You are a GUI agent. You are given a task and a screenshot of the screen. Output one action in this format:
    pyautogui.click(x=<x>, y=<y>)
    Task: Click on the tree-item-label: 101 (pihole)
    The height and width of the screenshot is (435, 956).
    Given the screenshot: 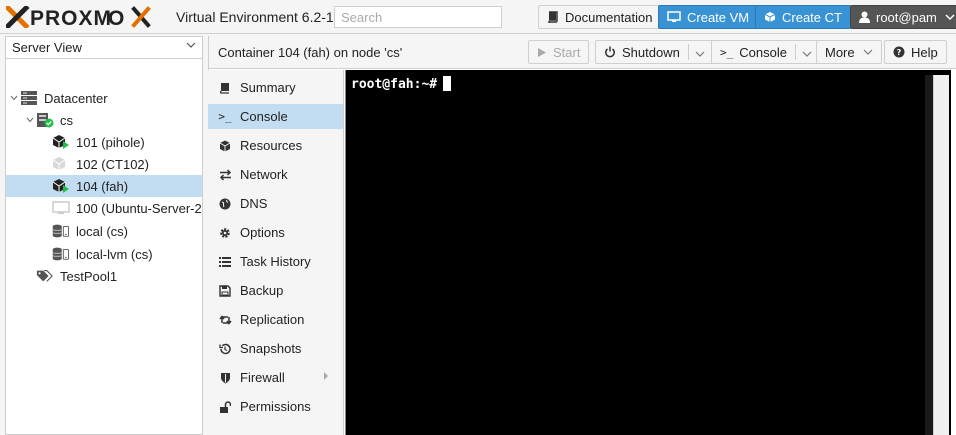 What is the action you would take?
    pyautogui.click(x=110, y=142)
    